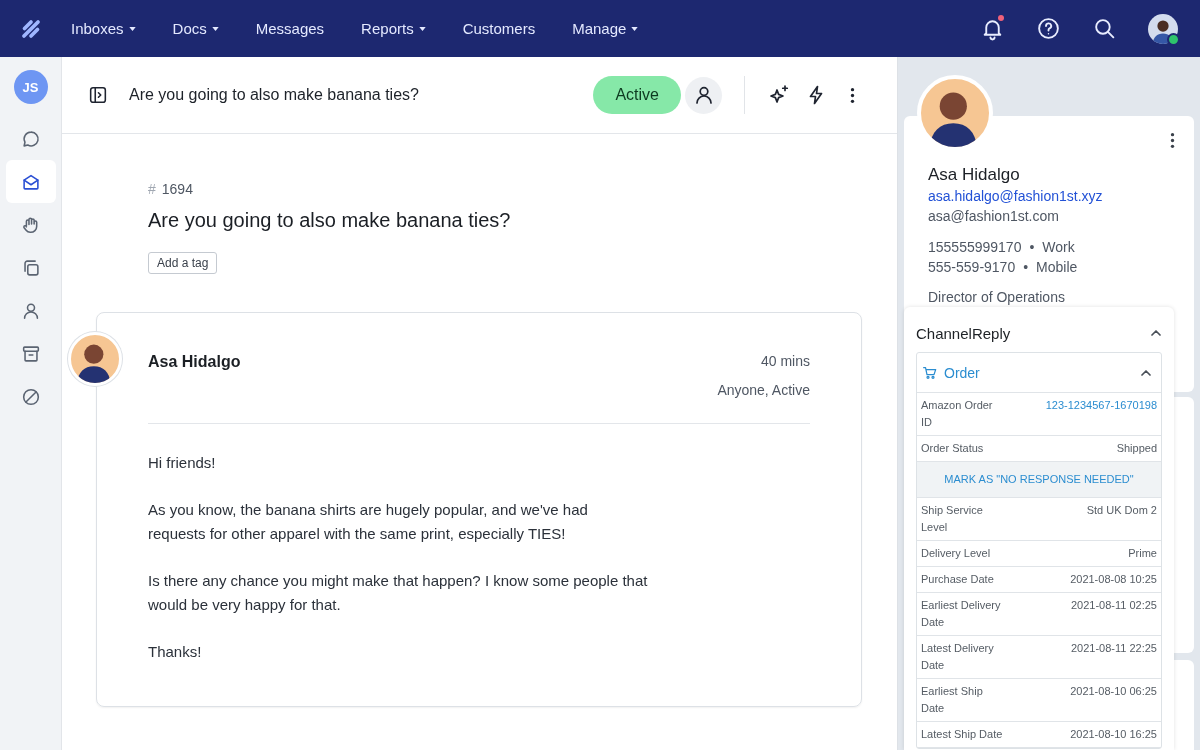 Image resolution: width=1200 pixels, height=750 pixels. I want to click on field-label: Ship Service Level, so click(952, 519).